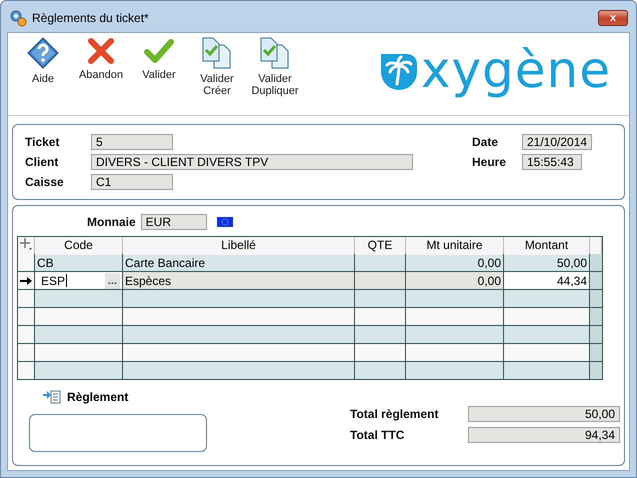 The image size is (637, 478). Describe the element at coordinates (159, 51) in the screenshot. I see `checkmark-icon` at that location.